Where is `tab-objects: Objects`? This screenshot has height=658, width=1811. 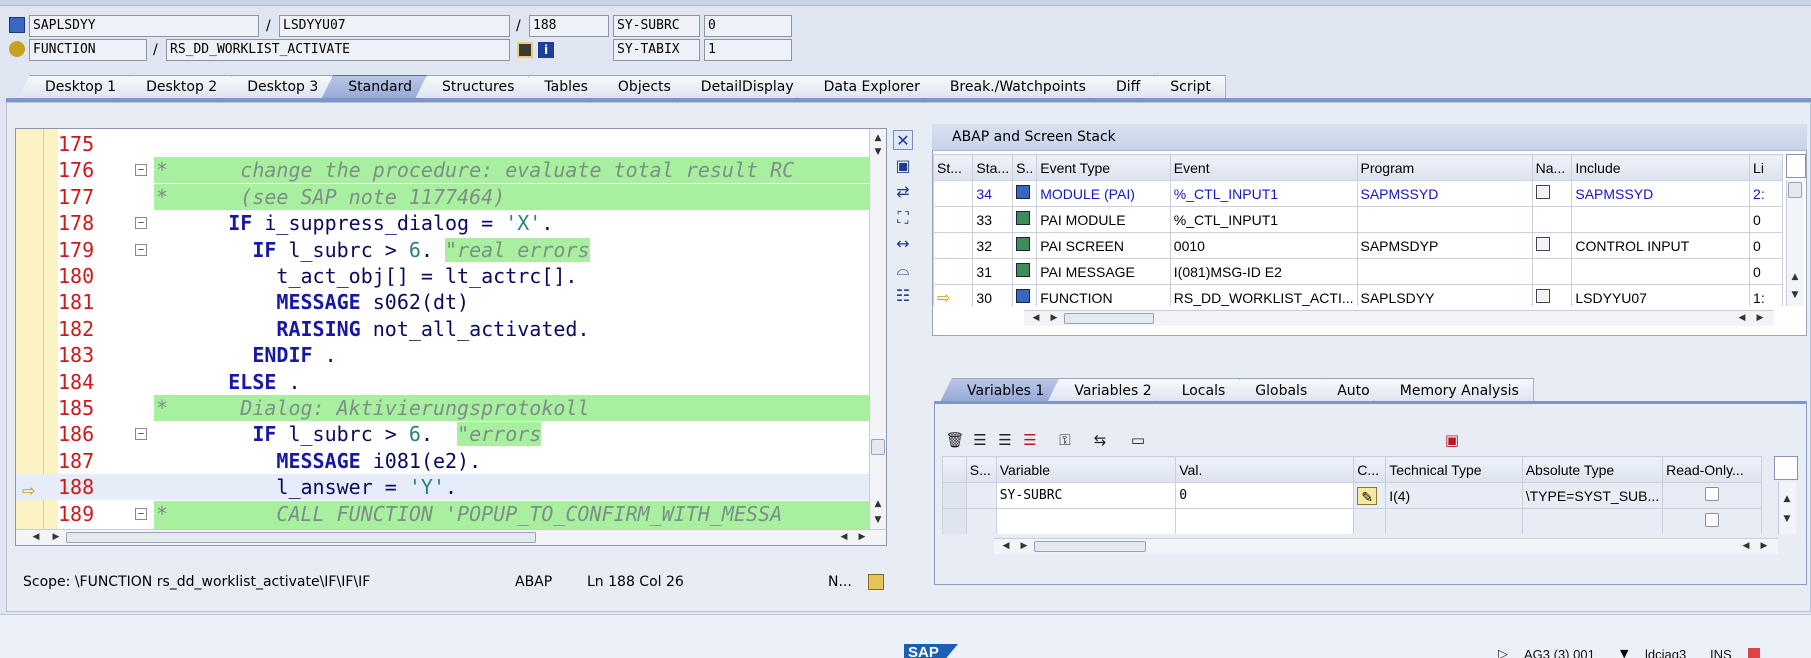 tab-objects: Objects is located at coordinates (638, 87).